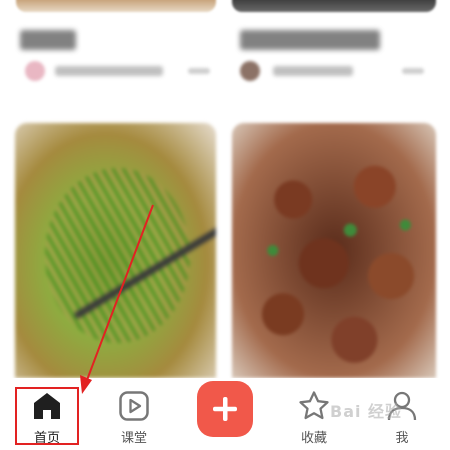  I want to click on add-button-background, so click(225, 409).